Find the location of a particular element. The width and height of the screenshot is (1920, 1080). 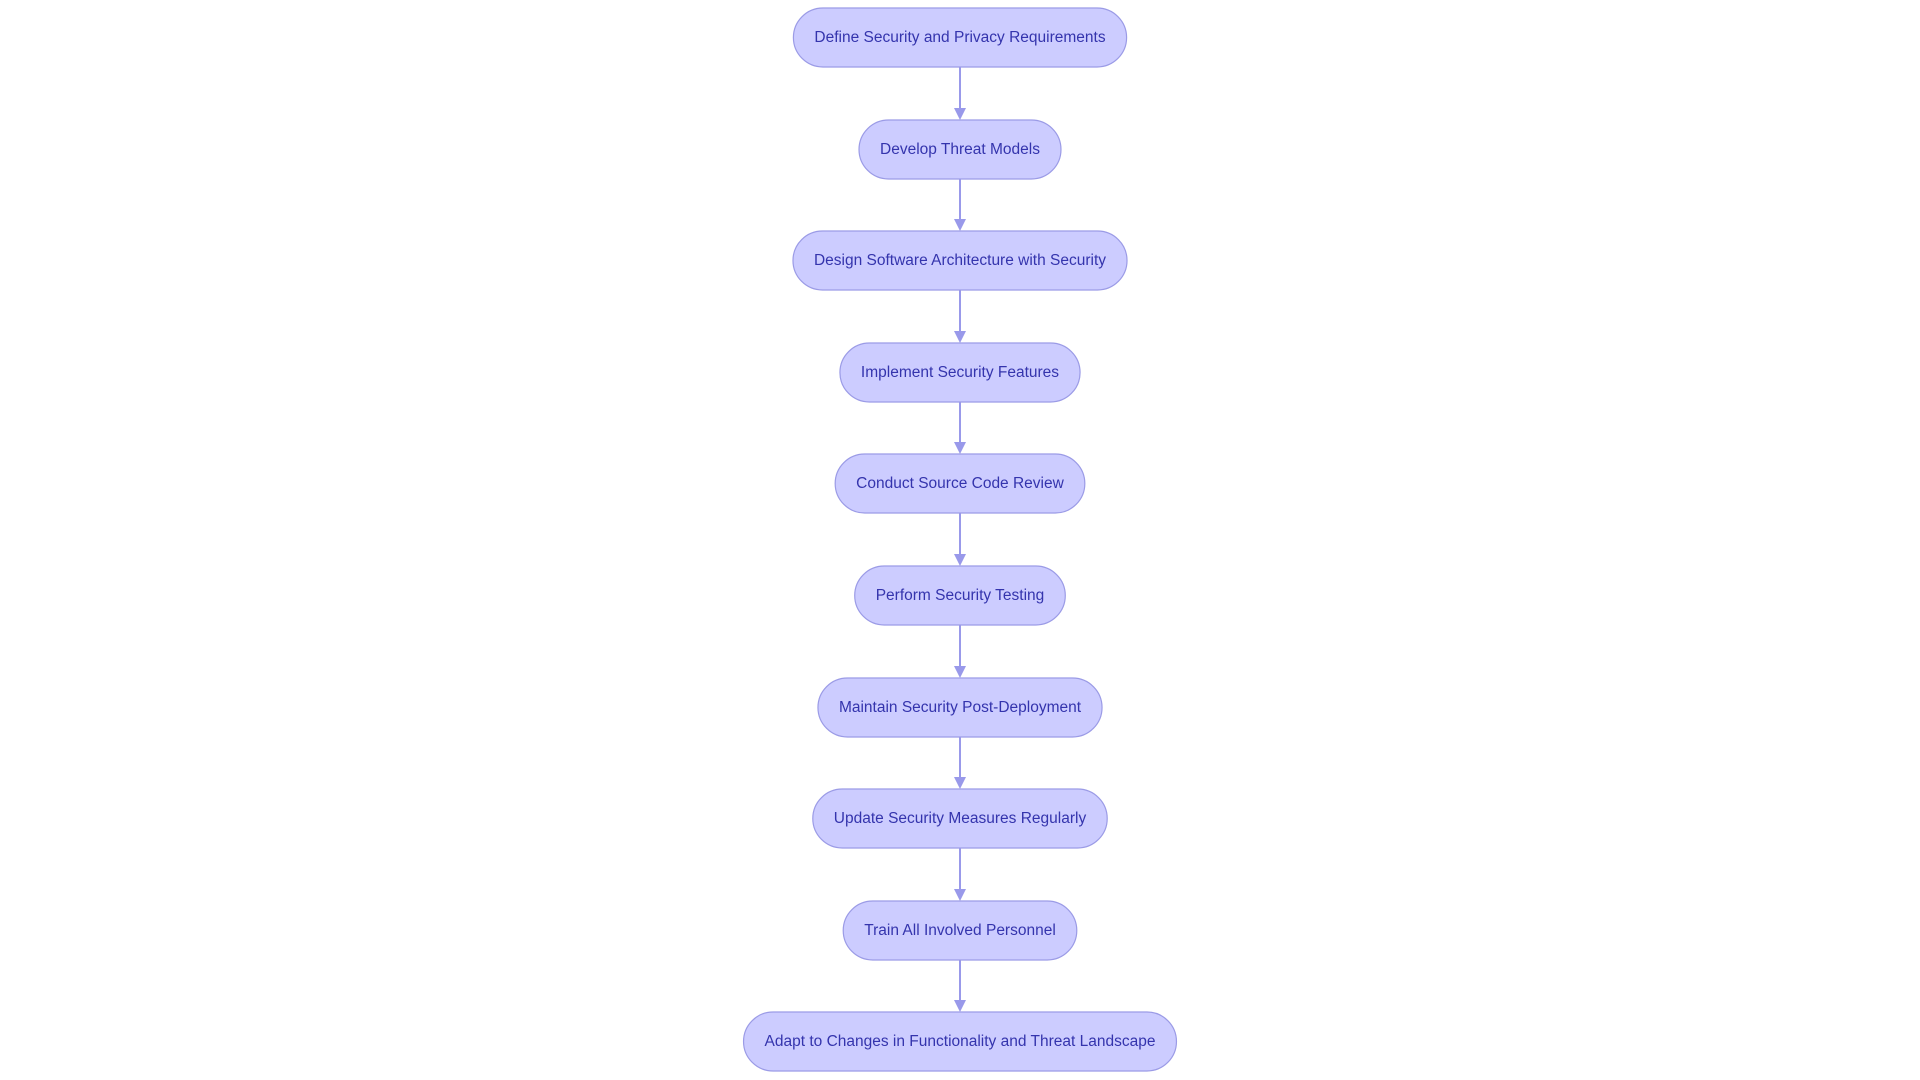

flow-node-n1: Define Security and Privacy Requirements is located at coordinates (960, 37).